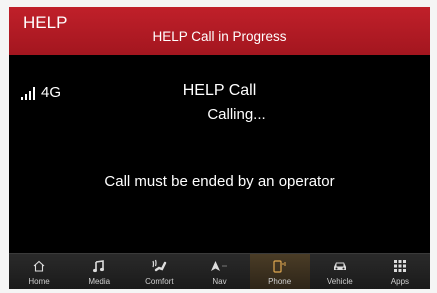 This screenshot has height=293, width=437. What do you see at coordinates (399, 266) in the screenshot?
I see `apps-grid-icon` at bounding box center [399, 266].